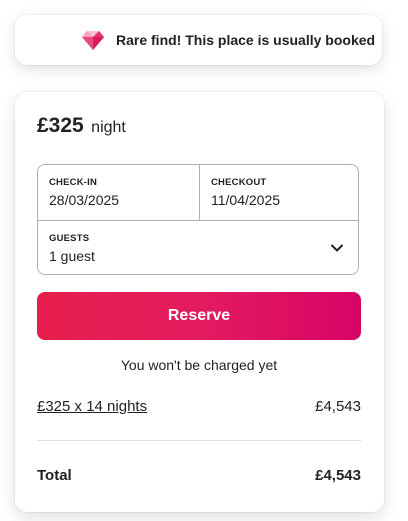 The width and height of the screenshot is (408, 521). Describe the element at coordinates (246, 200) in the screenshot. I see `checkout-value: 11/04/2025` at that location.